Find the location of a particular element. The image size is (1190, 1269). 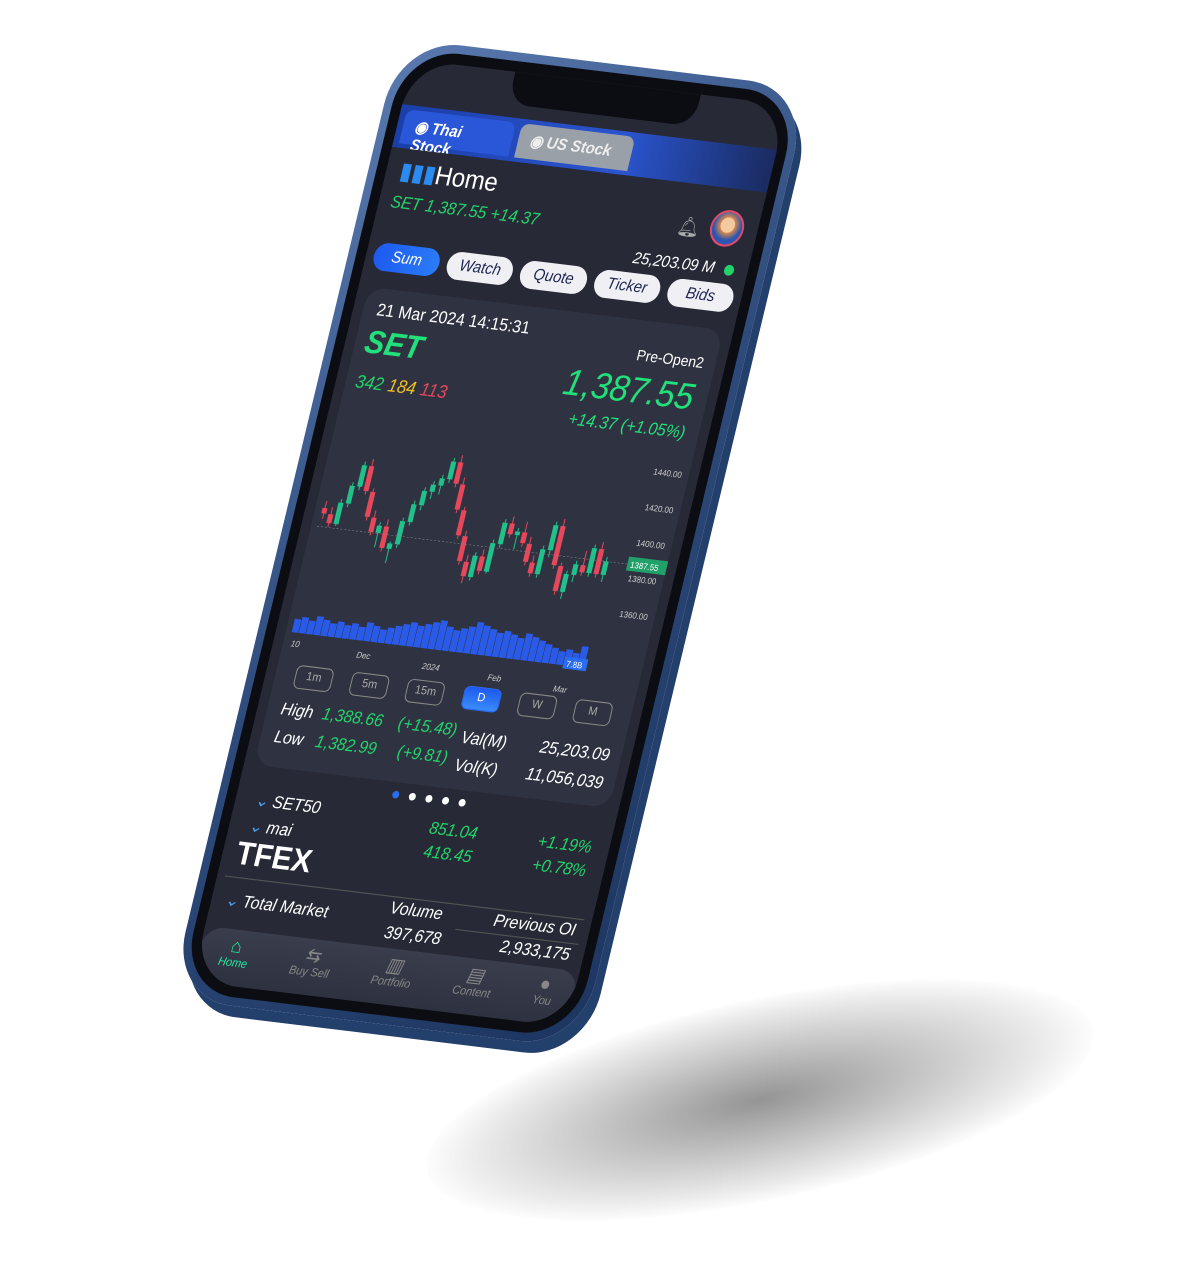

tf-d: D is located at coordinates (481, 699).